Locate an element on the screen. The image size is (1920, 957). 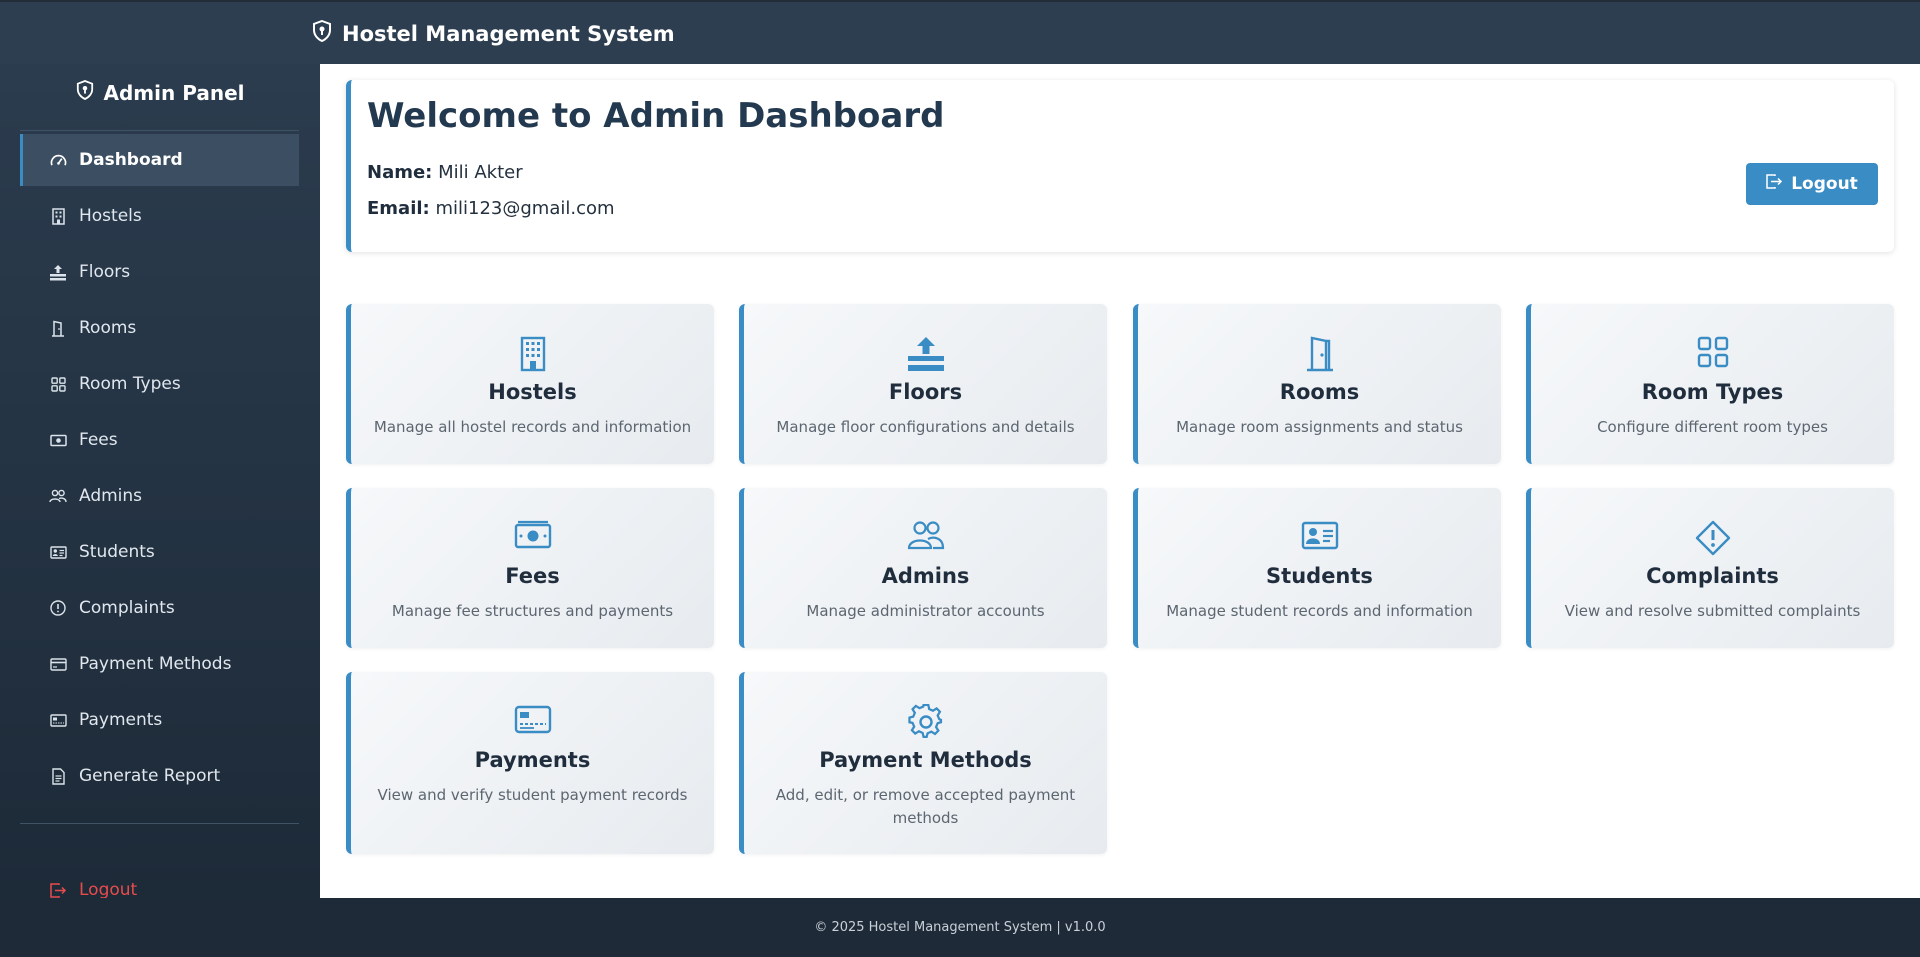
card-description: Manage student records and information is located at coordinates (1319, 611).